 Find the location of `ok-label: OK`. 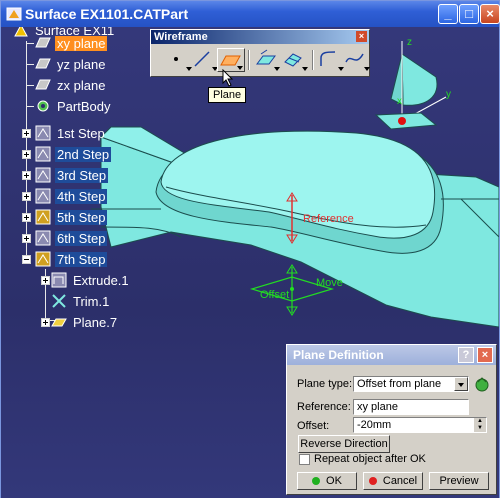

ok-label: OK is located at coordinates (334, 481).